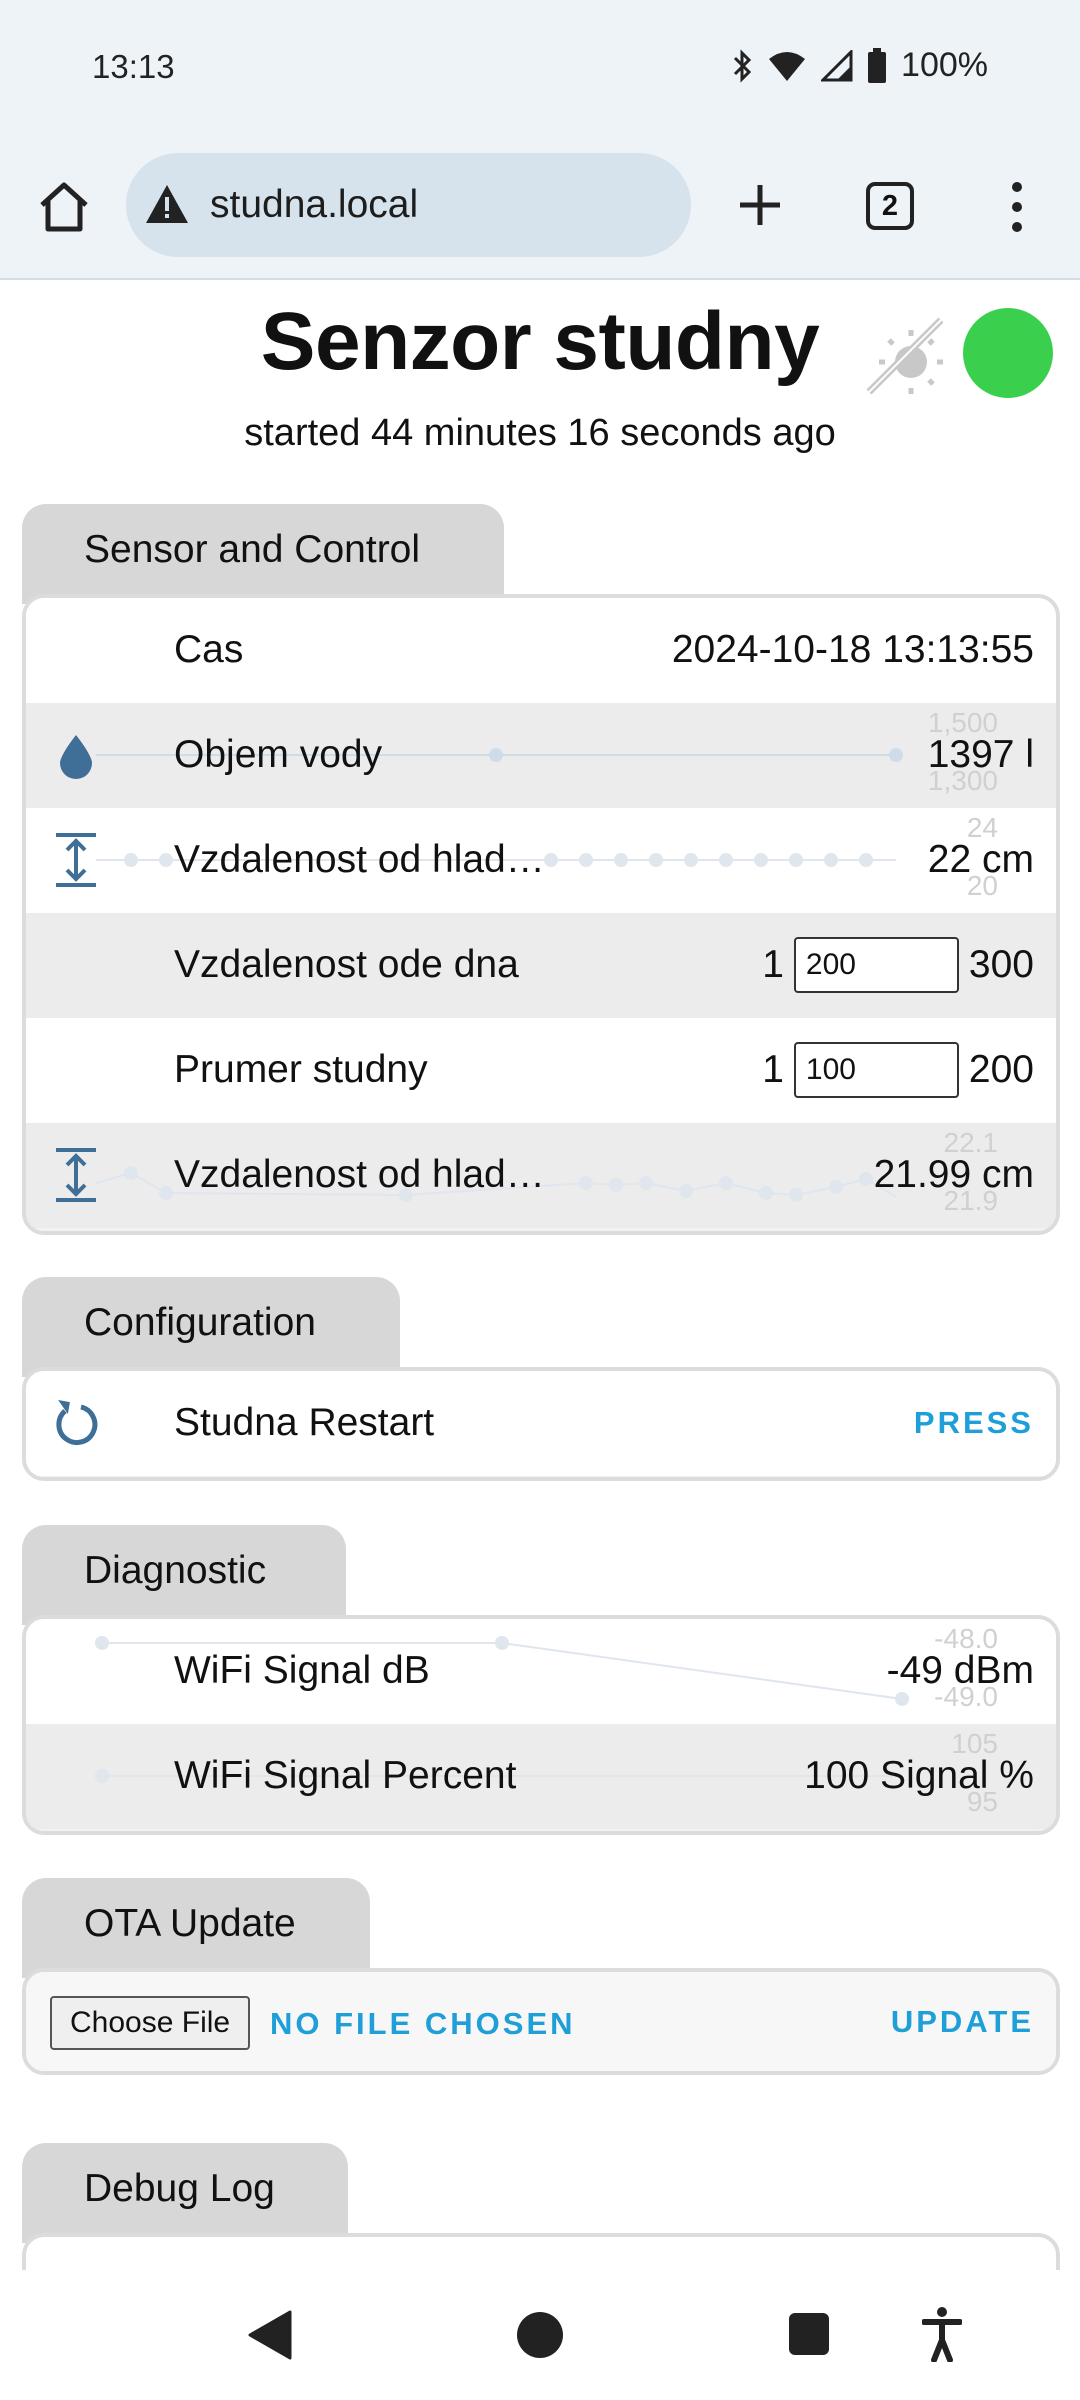  What do you see at coordinates (346, 964) in the screenshot?
I see `row-label: Vzdalenost ode dna` at bounding box center [346, 964].